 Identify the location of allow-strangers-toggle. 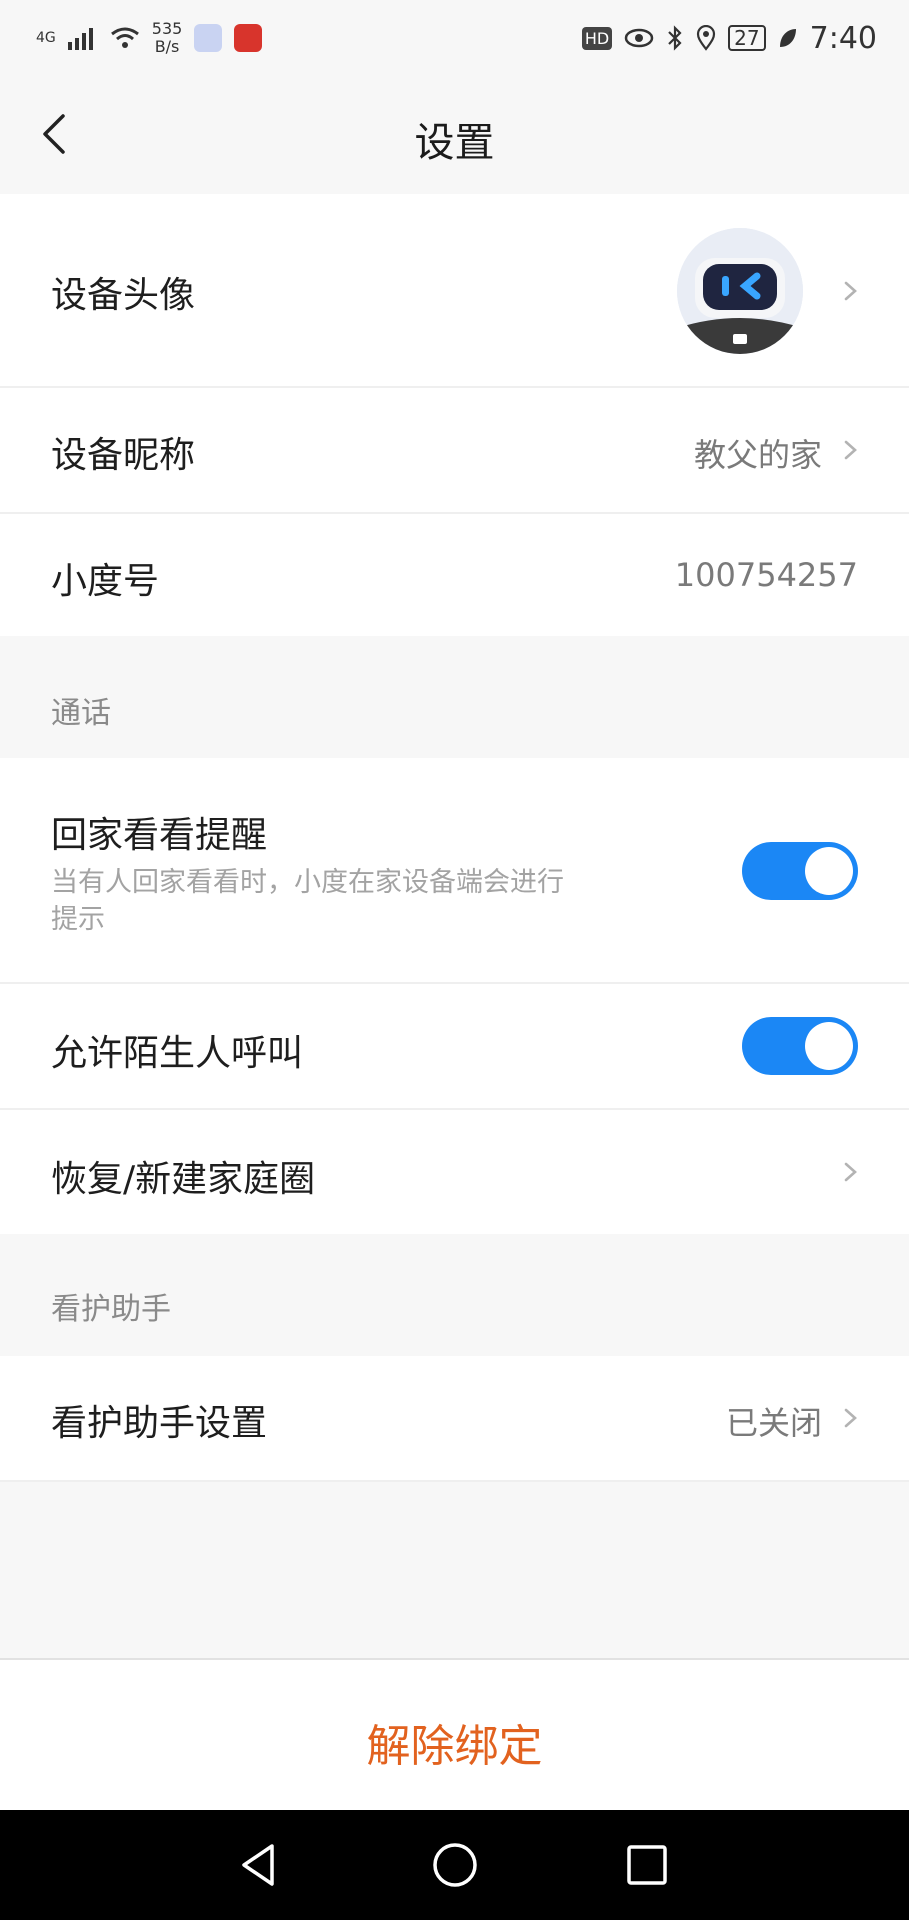
(800, 1046).